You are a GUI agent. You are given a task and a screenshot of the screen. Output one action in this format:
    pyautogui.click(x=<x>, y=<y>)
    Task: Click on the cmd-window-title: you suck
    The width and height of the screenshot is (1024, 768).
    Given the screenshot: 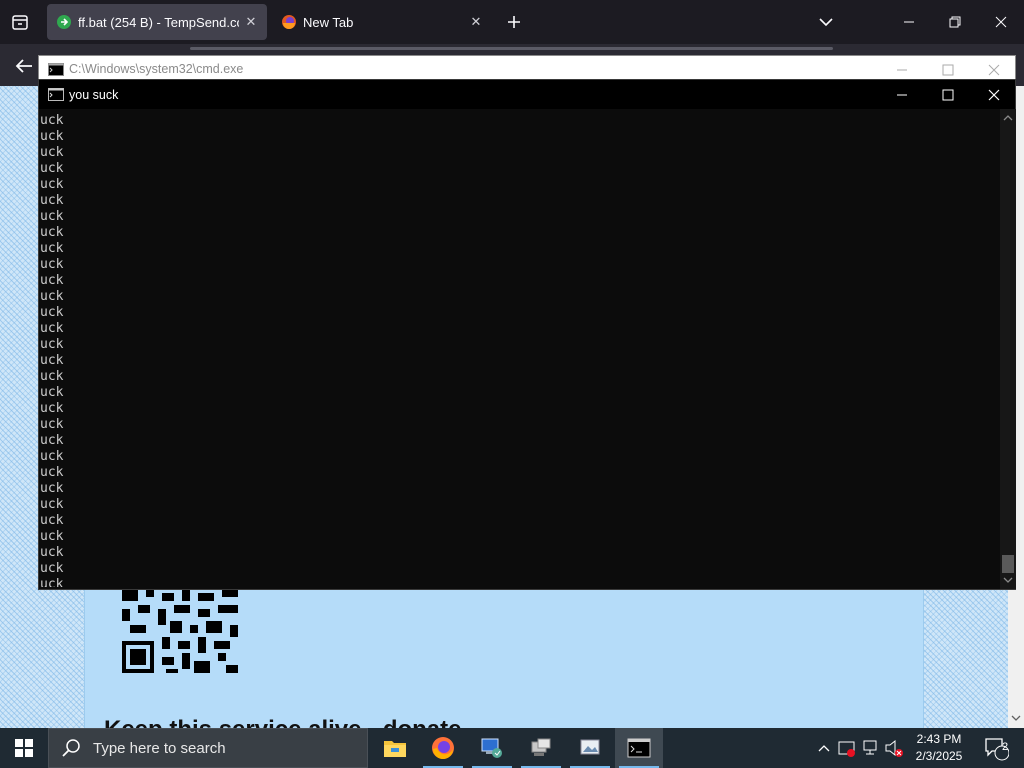 What is the action you would take?
    pyautogui.click(x=94, y=95)
    